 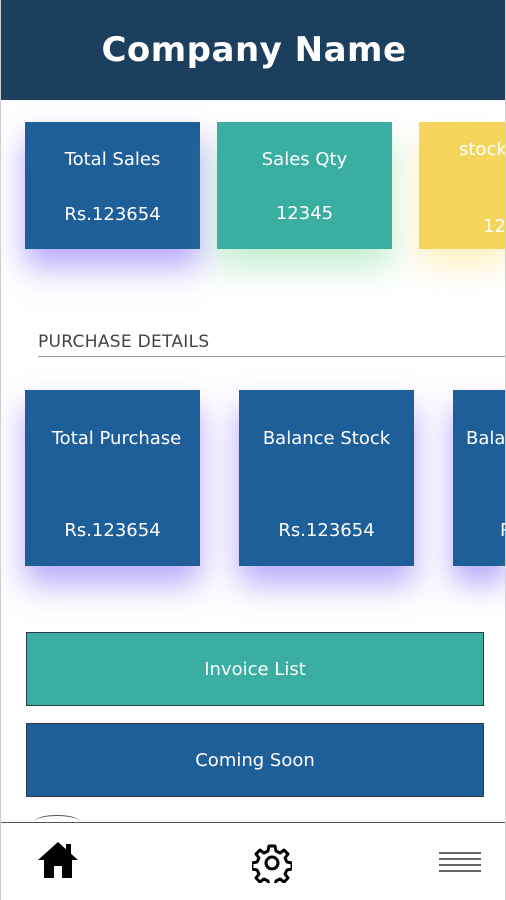 I want to click on stock-value: 123, so click(x=494, y=226).